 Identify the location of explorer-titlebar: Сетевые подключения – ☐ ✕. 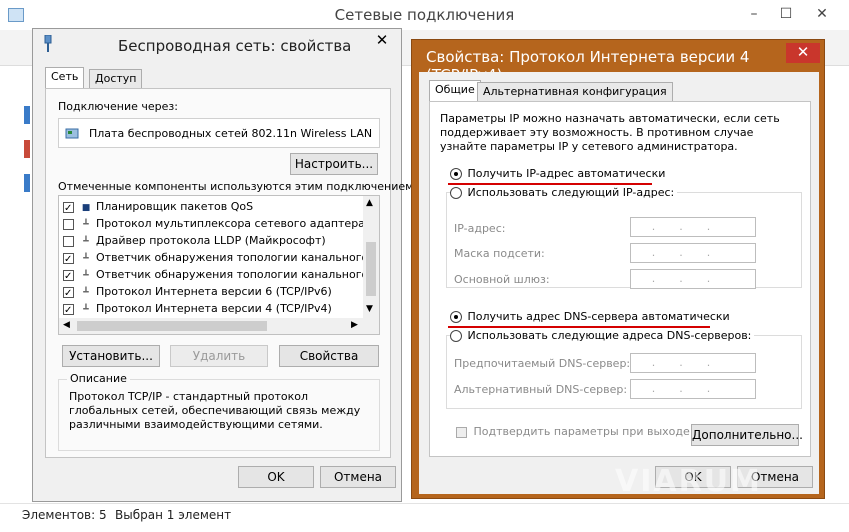
(424, 15).